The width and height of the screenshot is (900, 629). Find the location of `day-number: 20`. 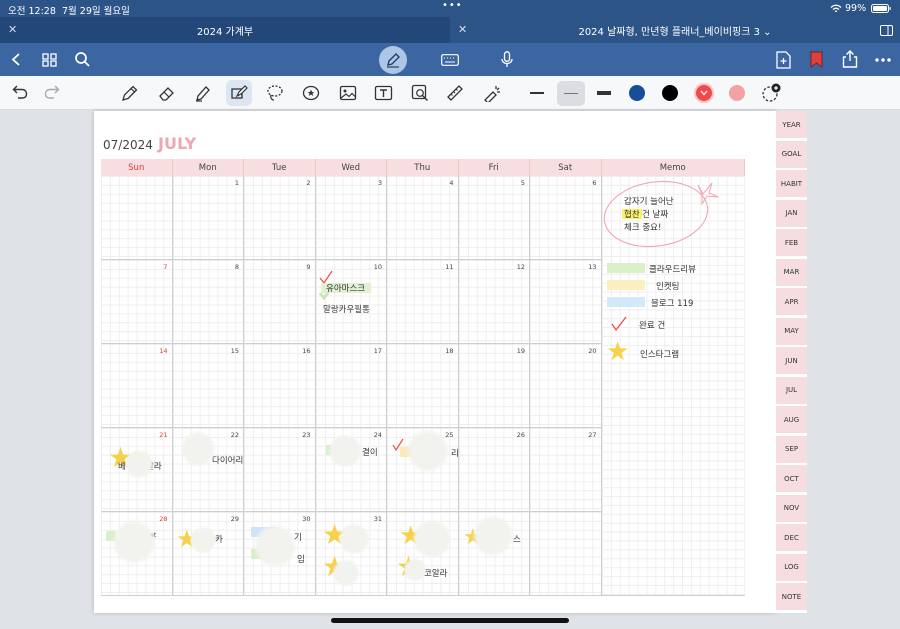

day-number: 20 is located at coordinates (592, 351).